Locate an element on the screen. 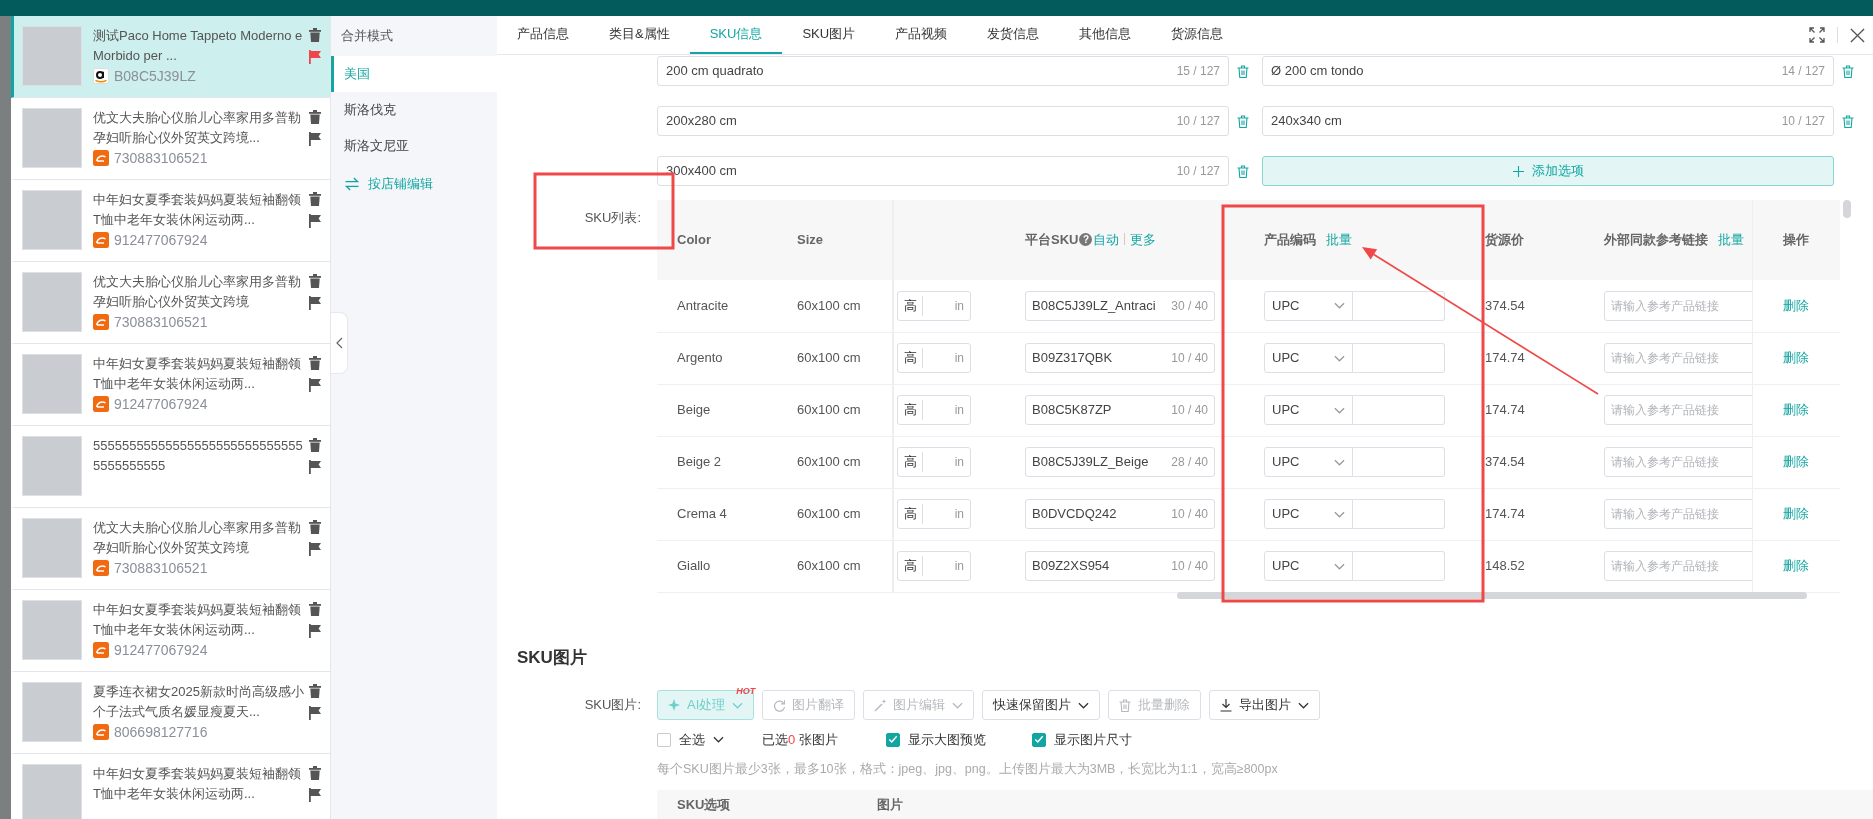 The image size is (1873, 819). expand-icon is located at coordinates (1817, 35).